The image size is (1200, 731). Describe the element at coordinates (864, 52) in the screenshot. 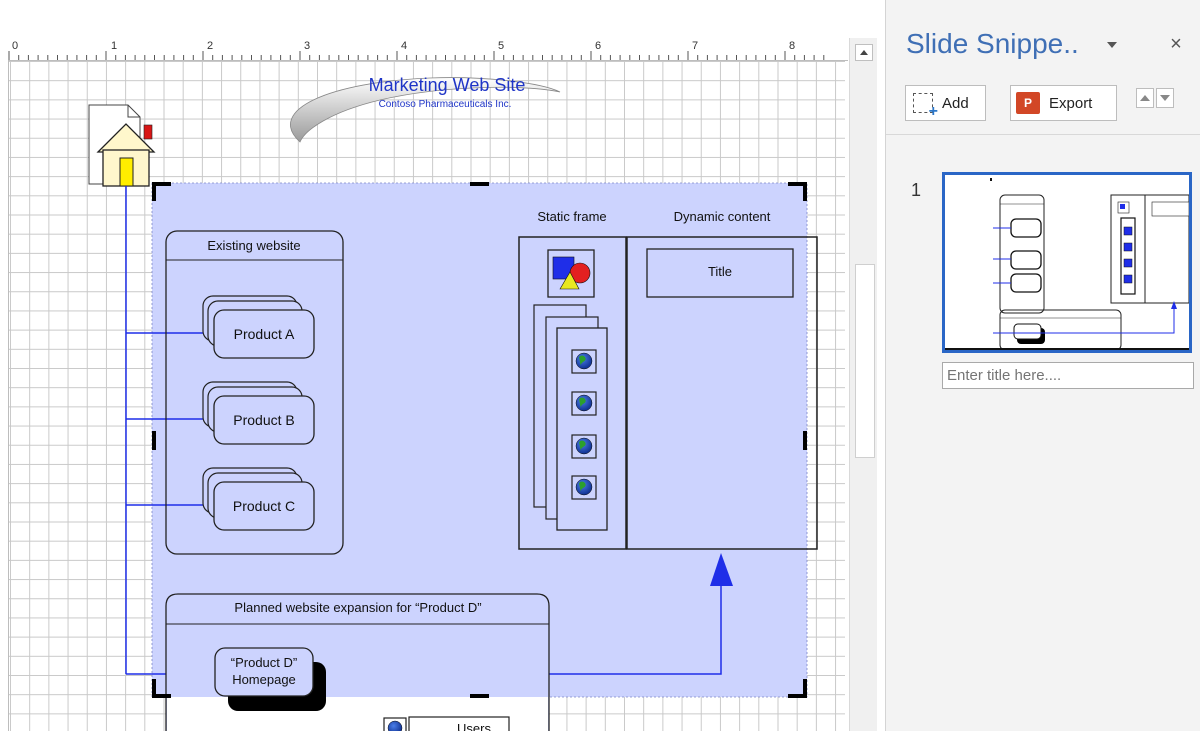

I see `scroll-up-button` at that location.